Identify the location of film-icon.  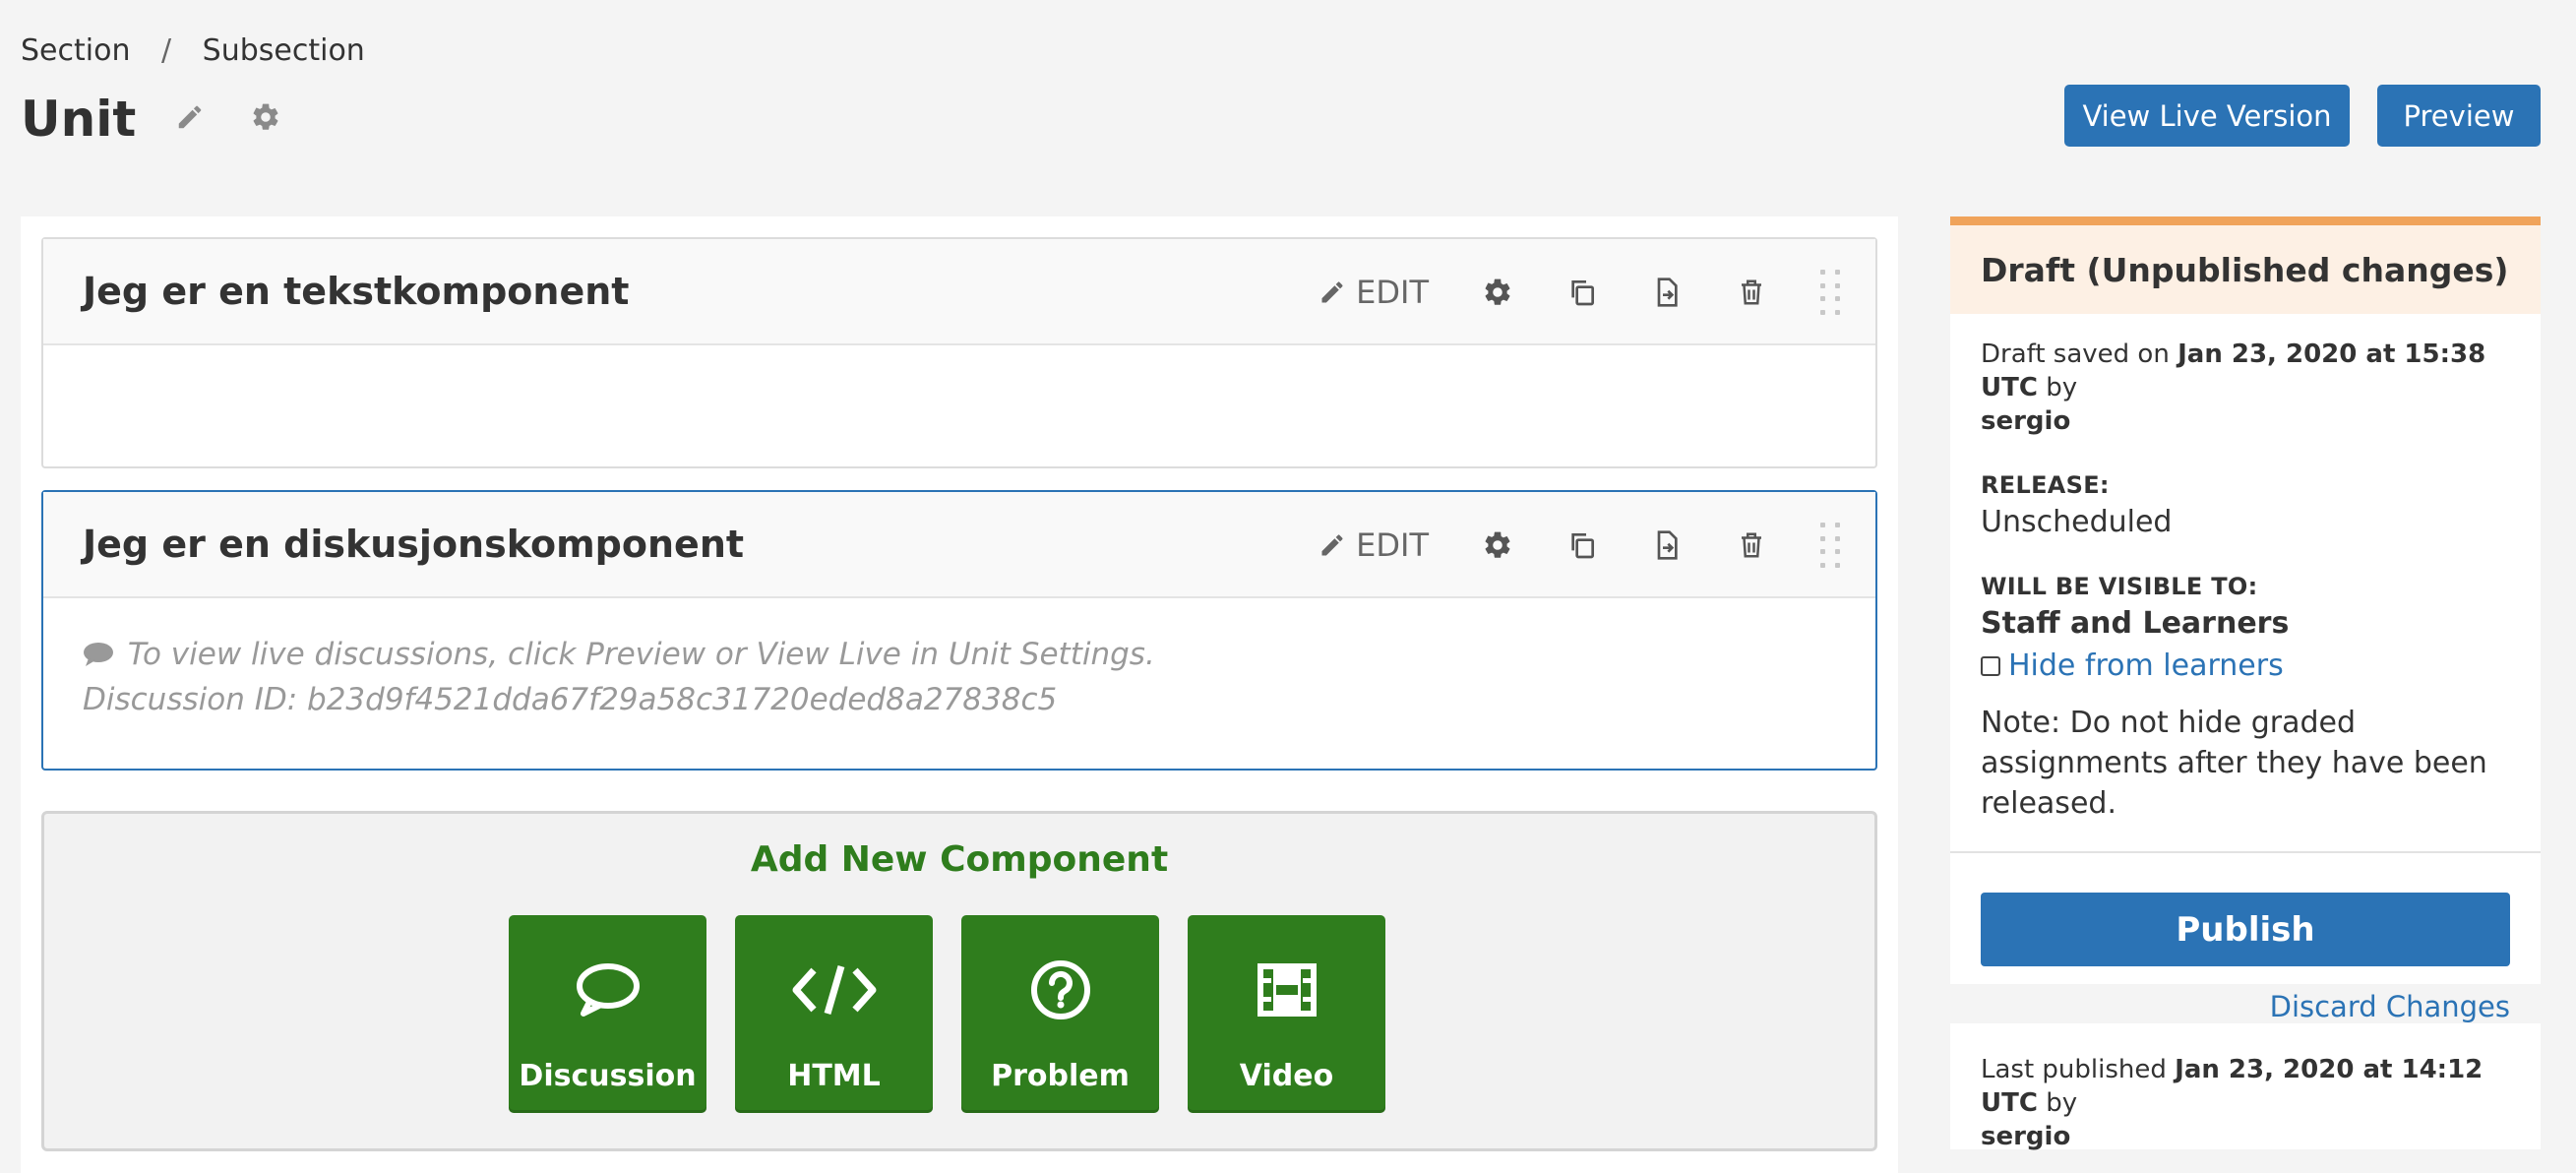
(1287, 990).